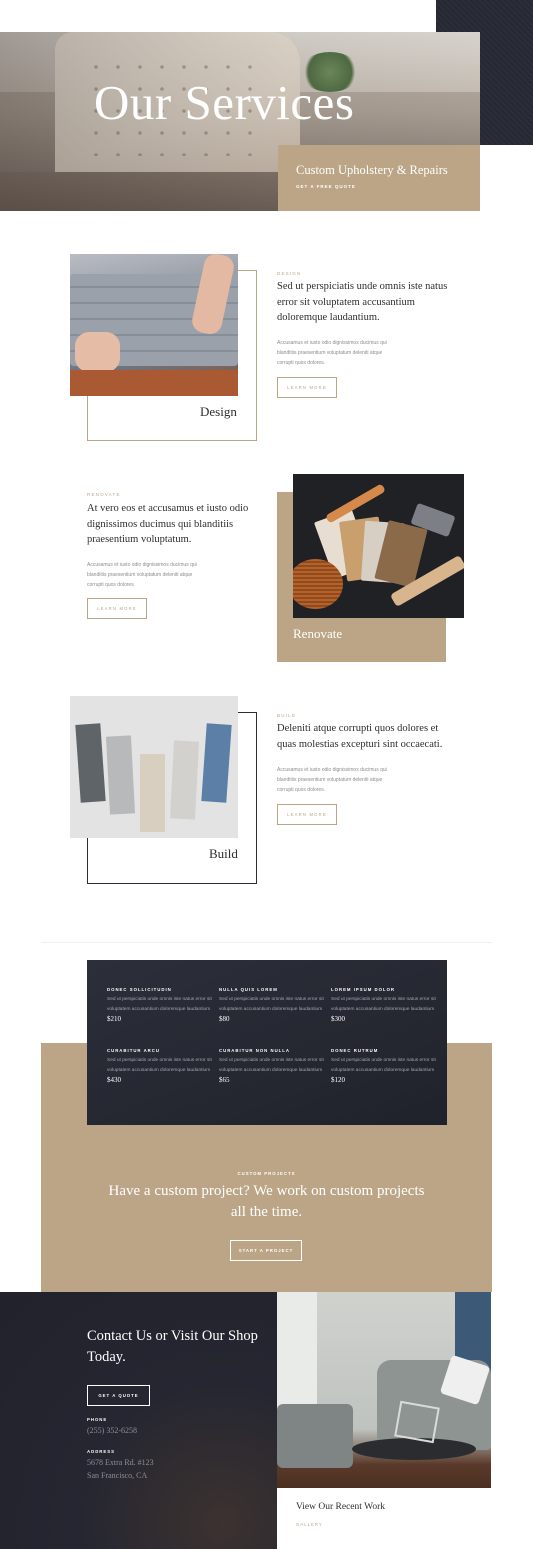 This screenshot has height=1549, width=533. I want to click on build-category: BUILD, so click(287, 715).